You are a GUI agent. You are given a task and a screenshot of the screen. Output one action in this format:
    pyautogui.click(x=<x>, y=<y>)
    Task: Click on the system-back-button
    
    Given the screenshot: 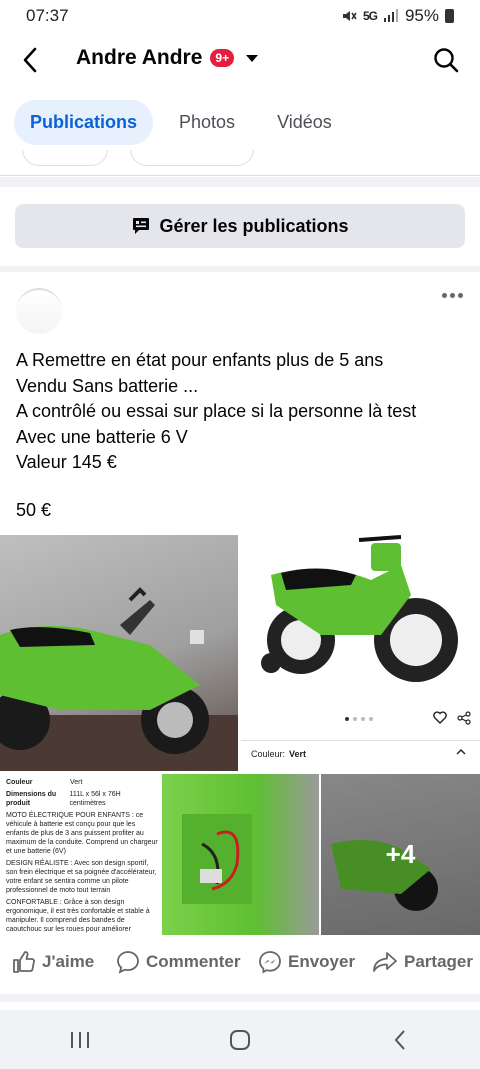 What is the action you would take?
    pyautogui.click(x=400, y=1040)
    